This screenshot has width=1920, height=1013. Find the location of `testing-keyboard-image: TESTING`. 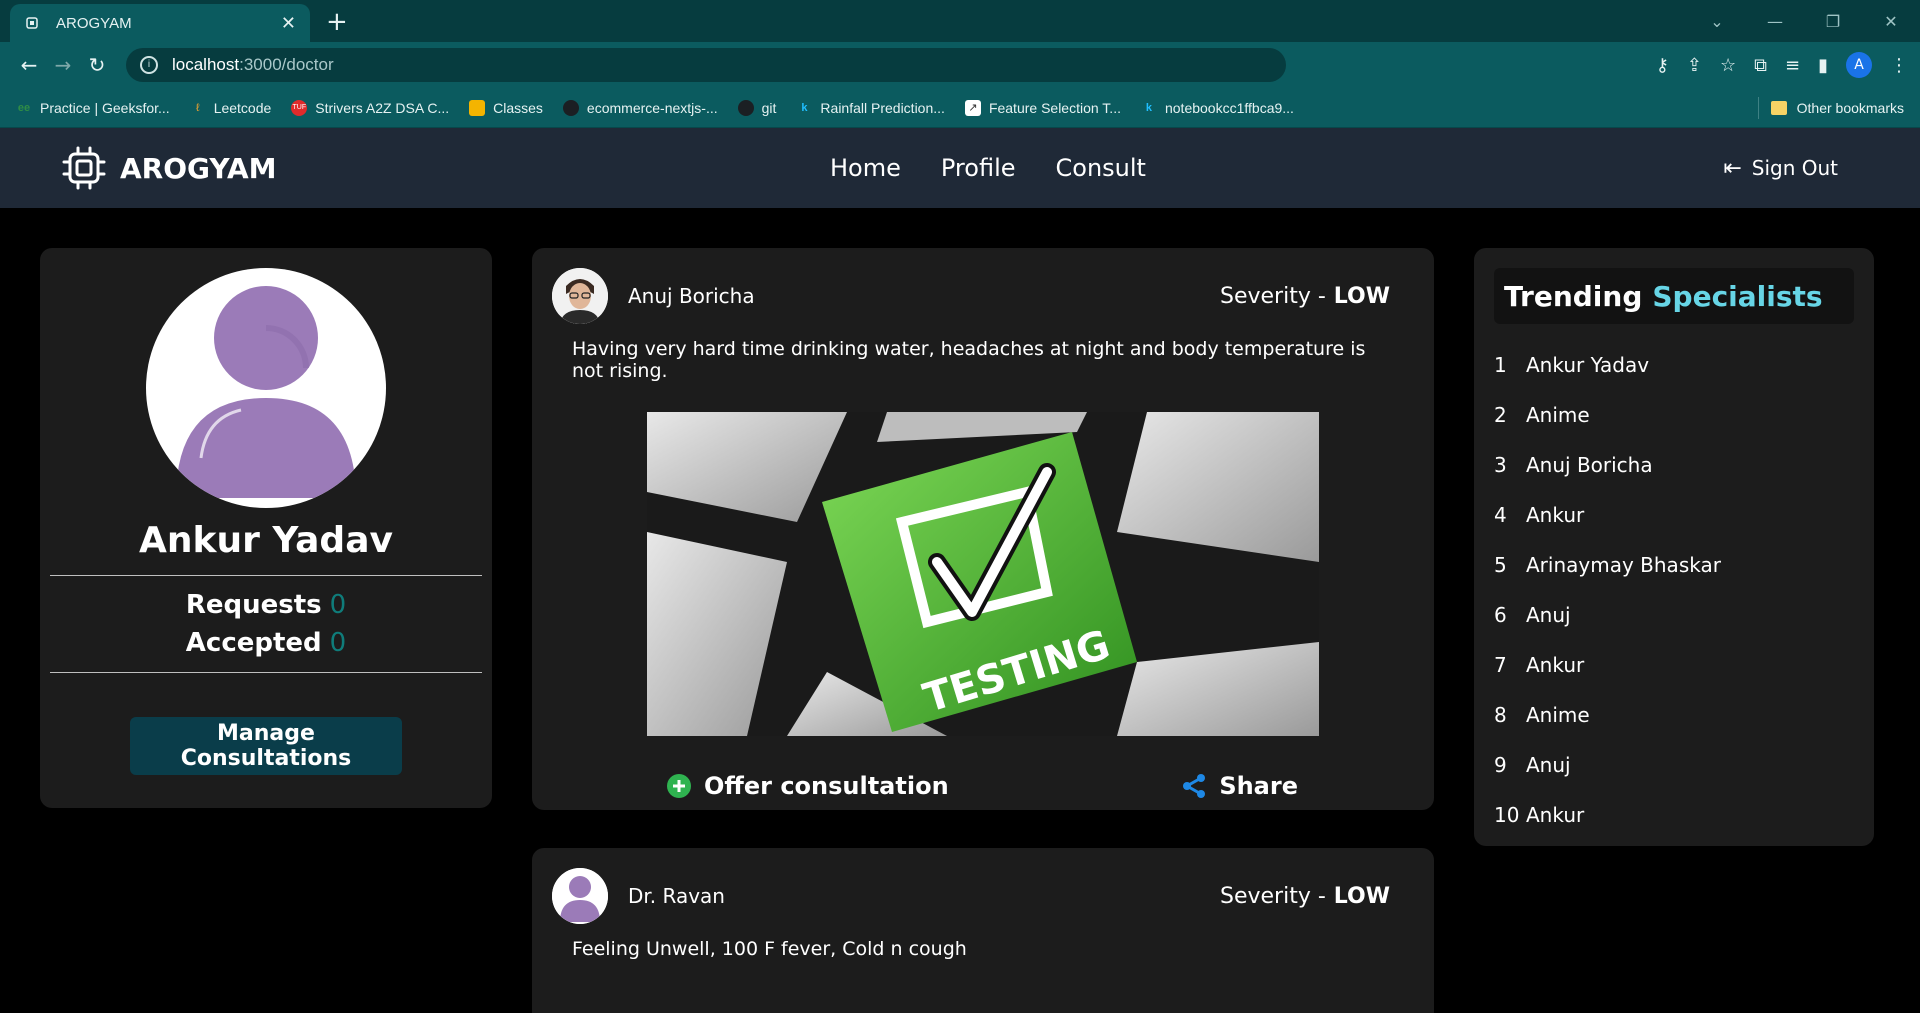

testing-keyboard-image: TESTING is located at coordinates (983, 574).